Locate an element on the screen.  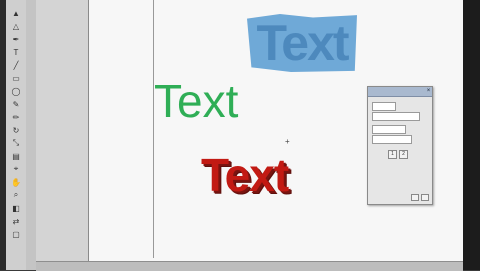
pencil-icon: ✏ is located at coordinates (16, 117).